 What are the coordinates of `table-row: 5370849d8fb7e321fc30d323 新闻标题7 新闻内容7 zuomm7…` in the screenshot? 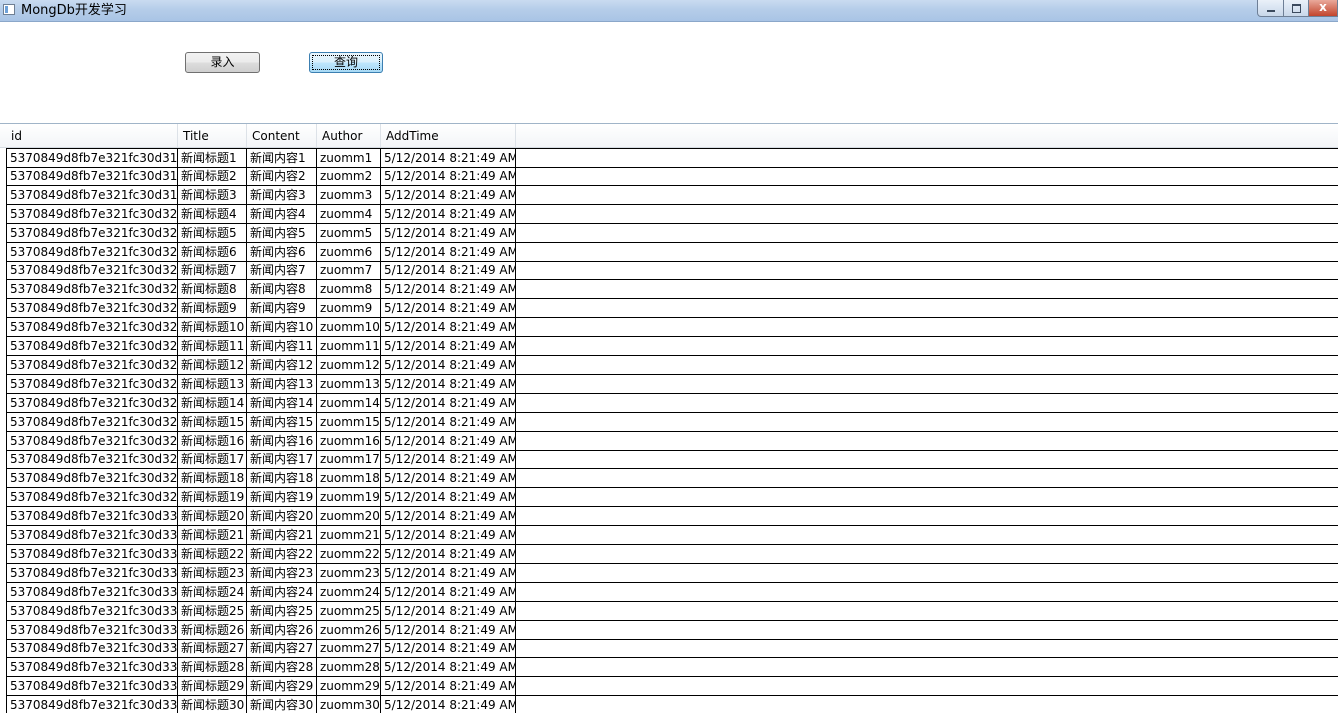 It's located at (672, 271).